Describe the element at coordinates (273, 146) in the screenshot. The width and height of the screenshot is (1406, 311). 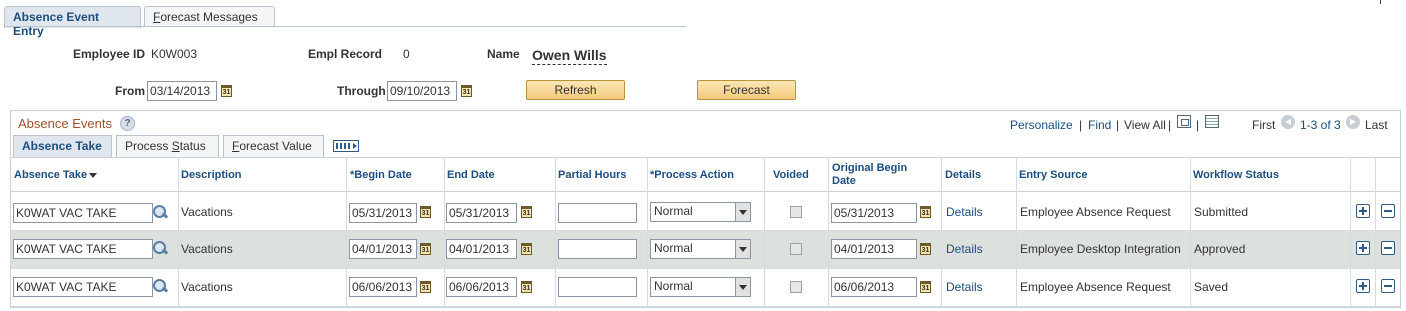
I see `grid-tab-forecast-value: Forecast Value` at that location.